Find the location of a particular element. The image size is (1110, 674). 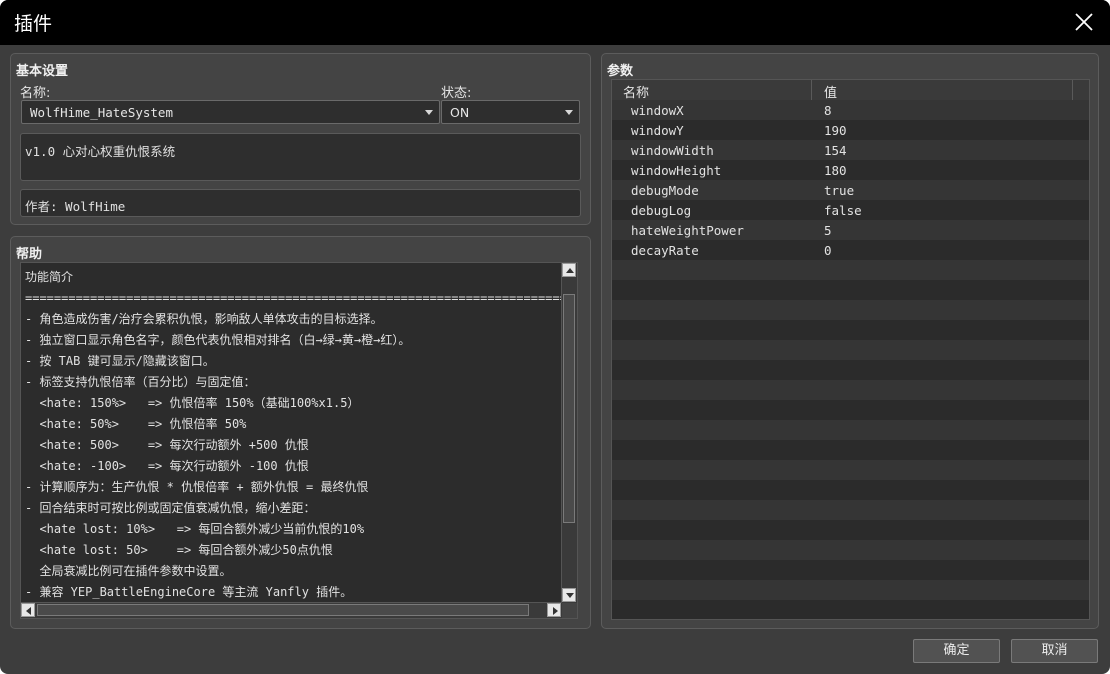

plugin-name-value: WolfHime_HateSystem is located at coordinates (101, 112).